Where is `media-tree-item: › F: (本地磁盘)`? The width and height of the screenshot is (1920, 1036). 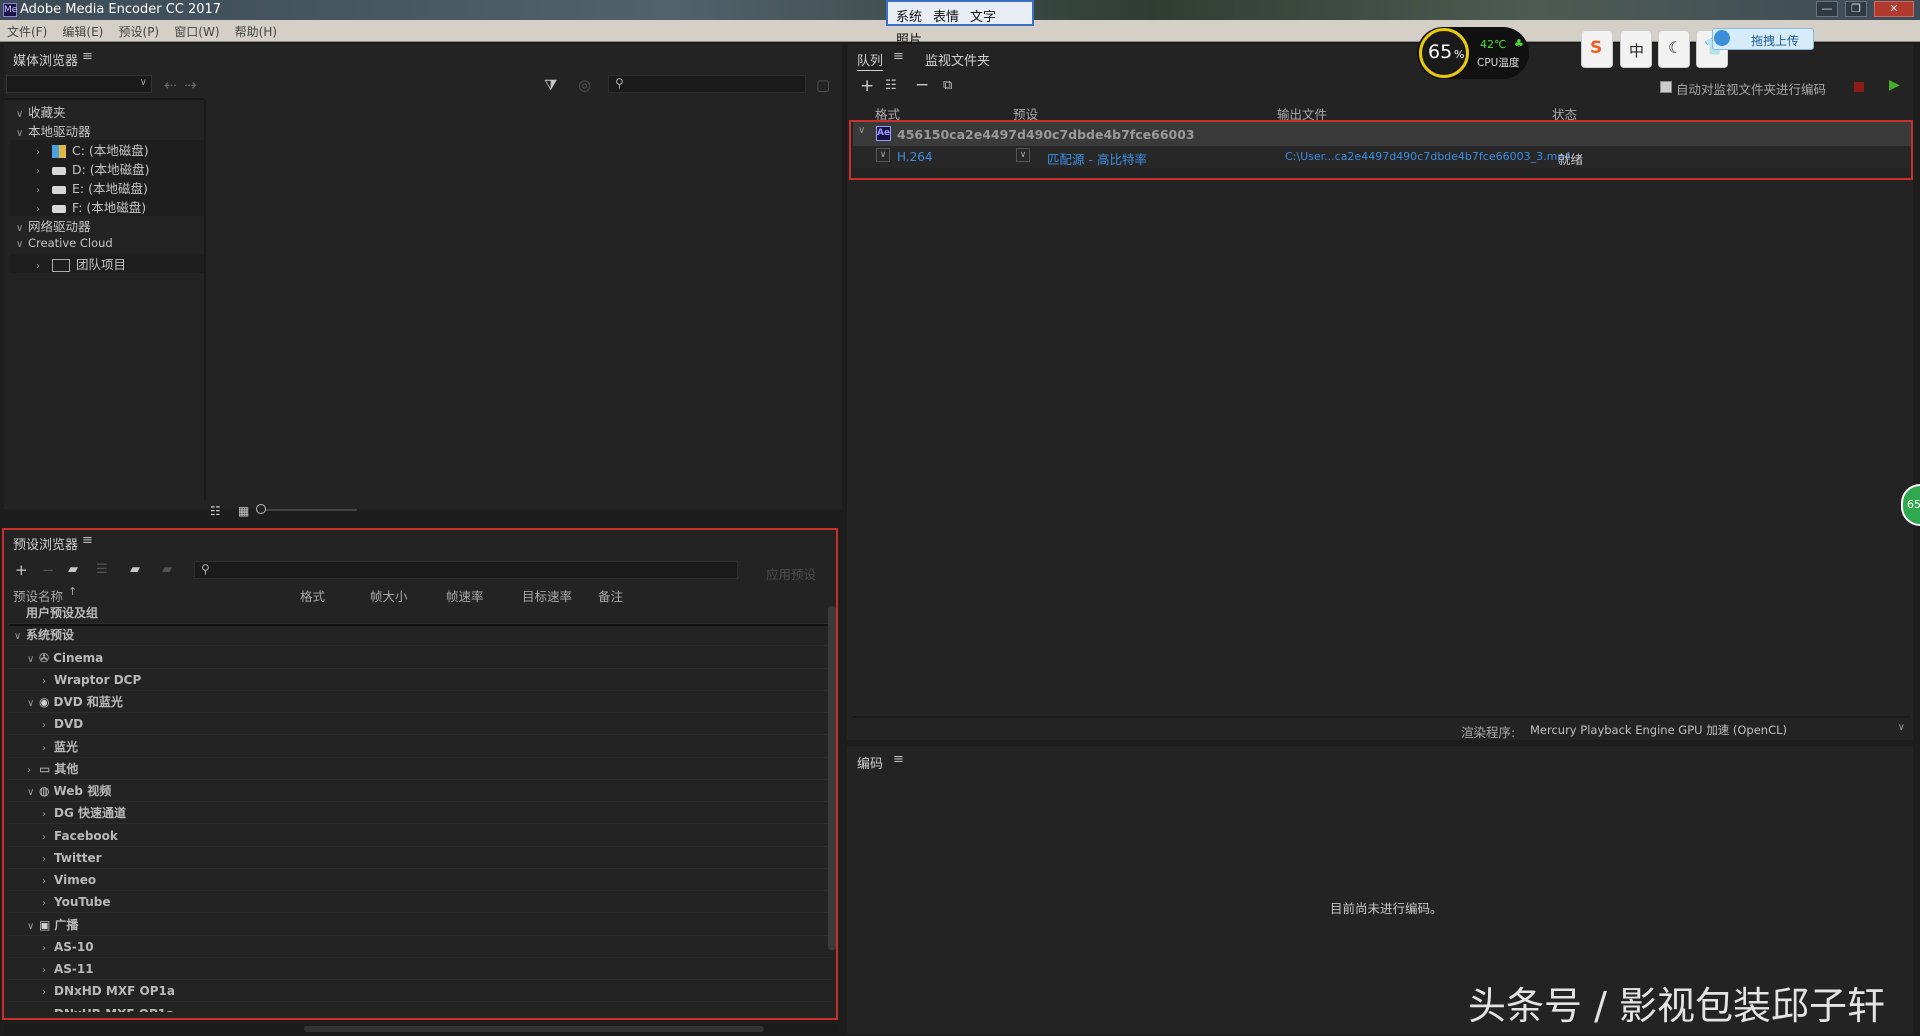 media-tree-item: › F: (本地磁盘) is located at coordinates (107, 206).